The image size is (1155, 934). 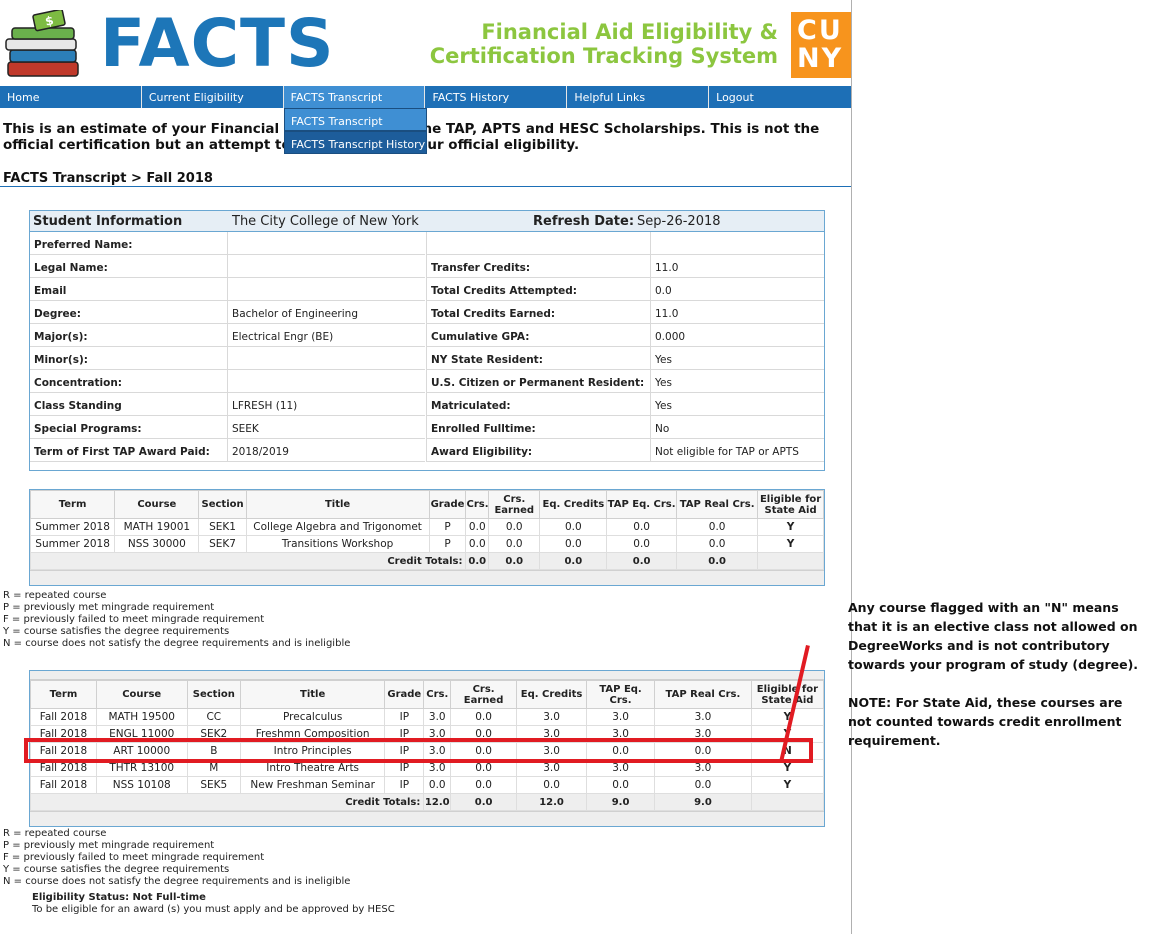 What do you see at coordinates (248, 561) in the screenshot?
I see `credit-totals-label: Credit Totals:` at bounding box center [248, 561].